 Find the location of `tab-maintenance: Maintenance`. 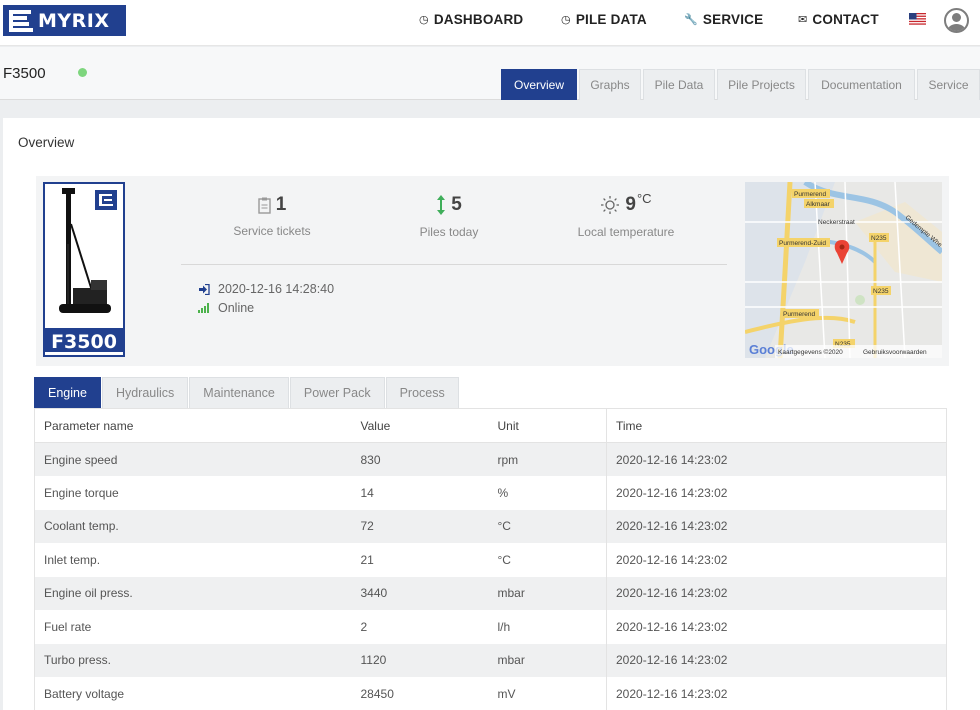

tab-maintenance: Maintenance is located at coordinates (239, 392).